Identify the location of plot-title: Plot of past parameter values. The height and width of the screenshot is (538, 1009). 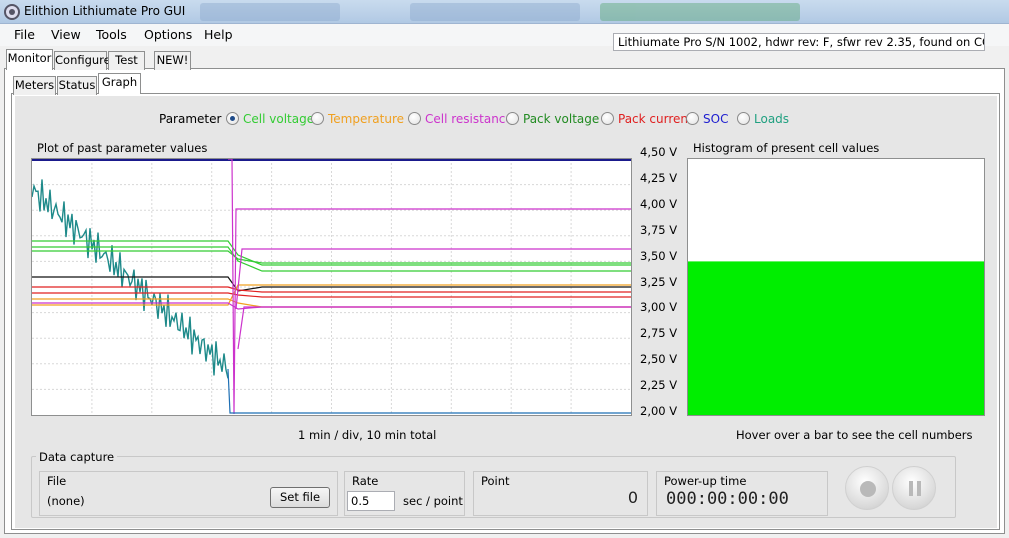
(122, 148).